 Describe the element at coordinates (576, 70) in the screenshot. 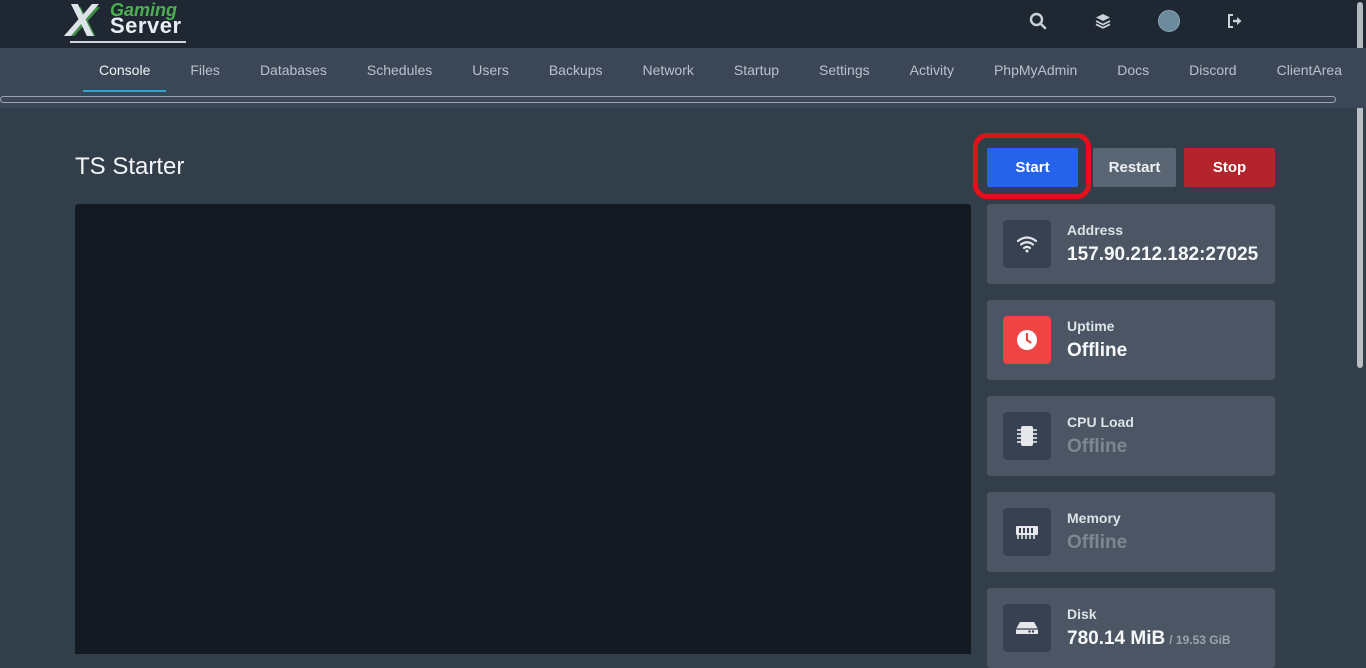

I see `tab-backups: Backups` at that location.